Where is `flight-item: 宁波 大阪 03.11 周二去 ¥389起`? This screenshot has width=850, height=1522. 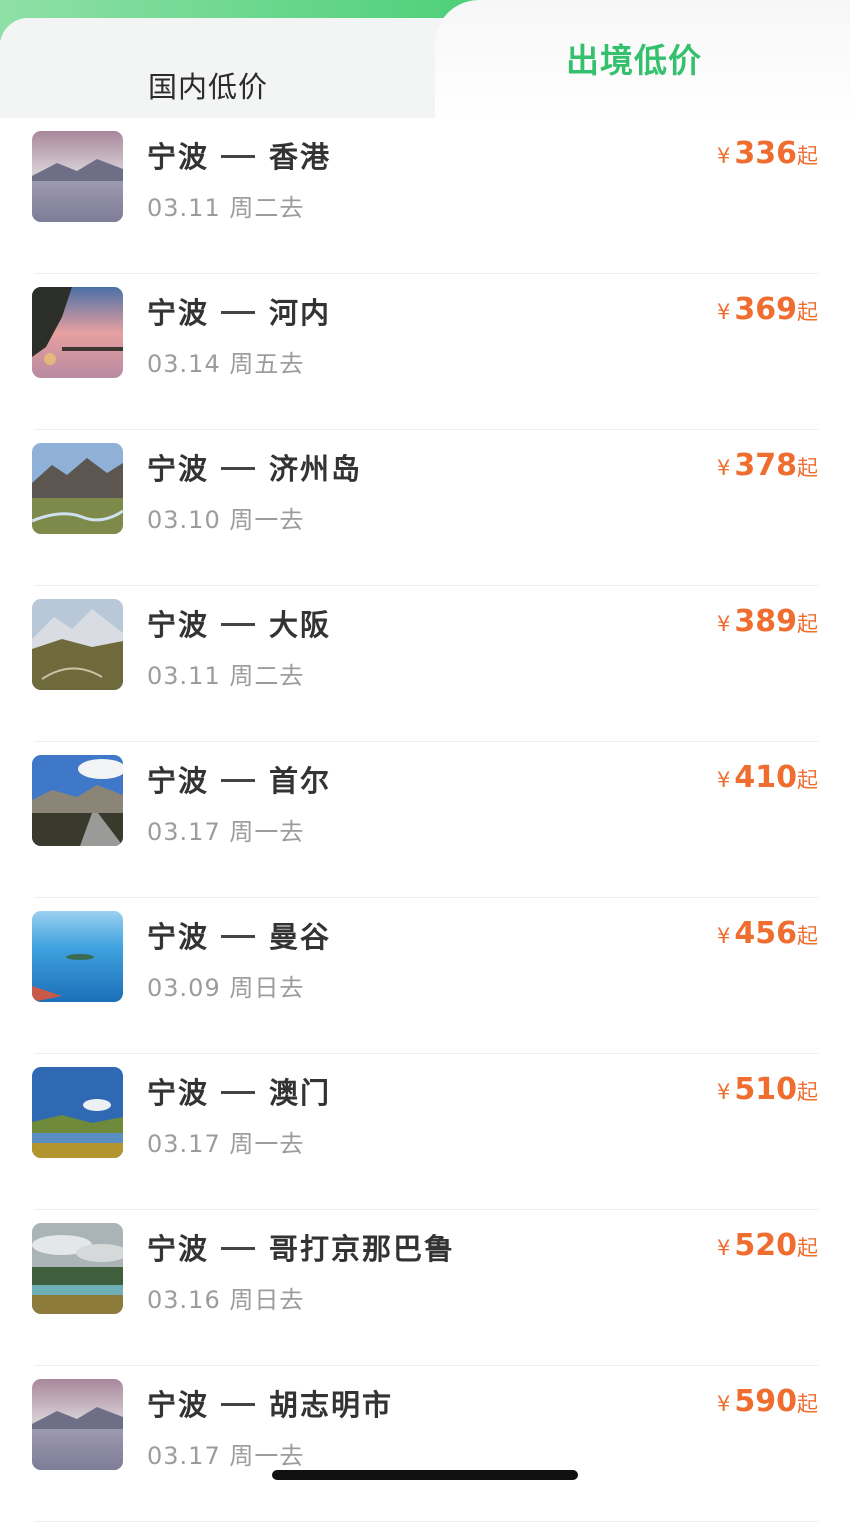
flight-item: 宁波 大阪 03.11 周二去 ¥389起 is located at coordinates (425, 664).